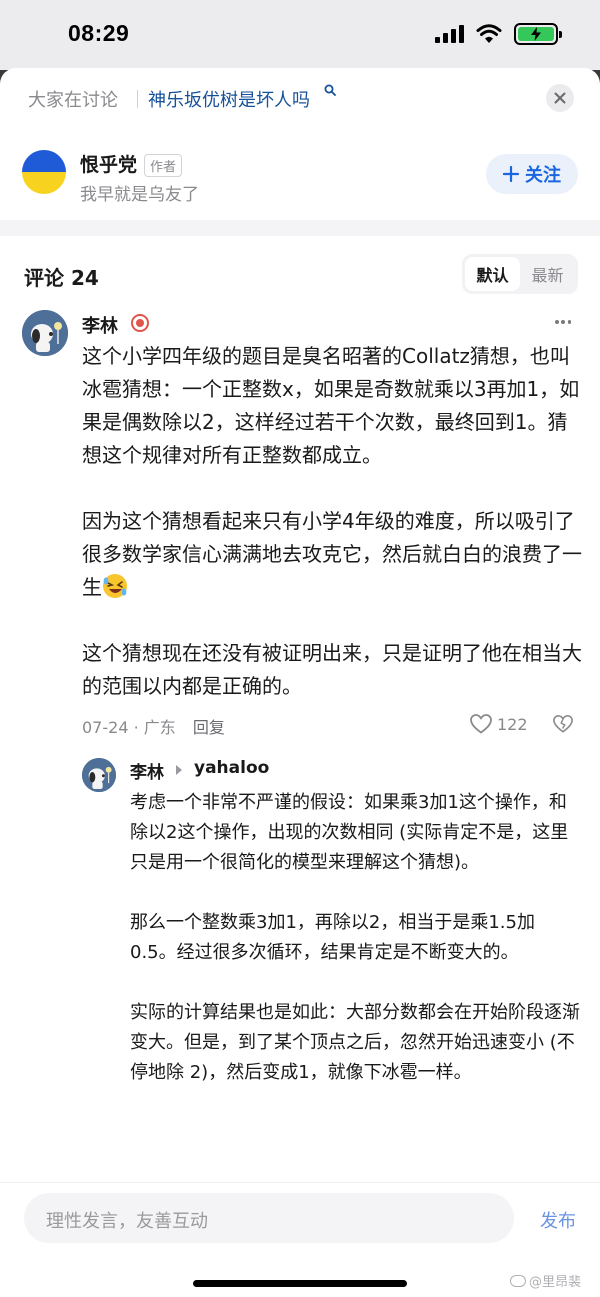 This screenshot has height=1297, width=600. Describe the element at coordinates (115, 586) in the screenshot. I see `rolling-laughing-emoji-icon` at that location.